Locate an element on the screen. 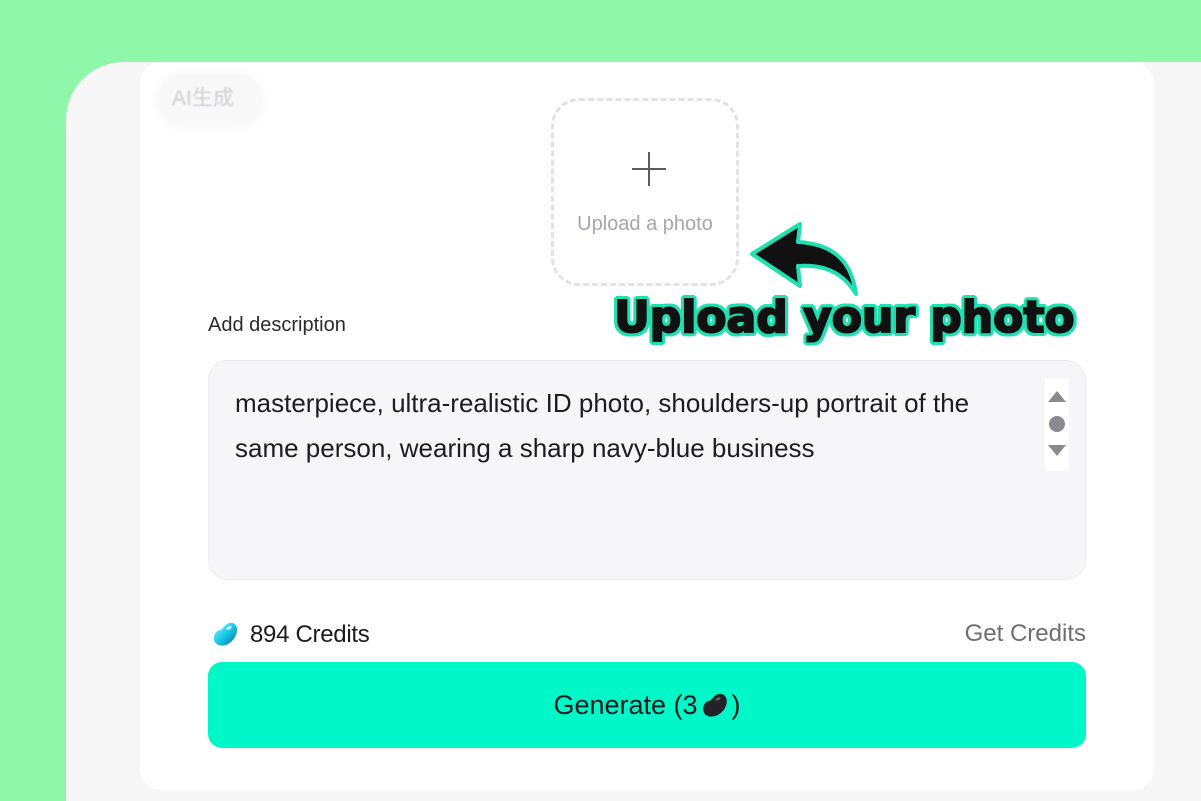 The width and height of the screenshot is (1201, 801). description-label: Add description is located at coordinates (277, 325).